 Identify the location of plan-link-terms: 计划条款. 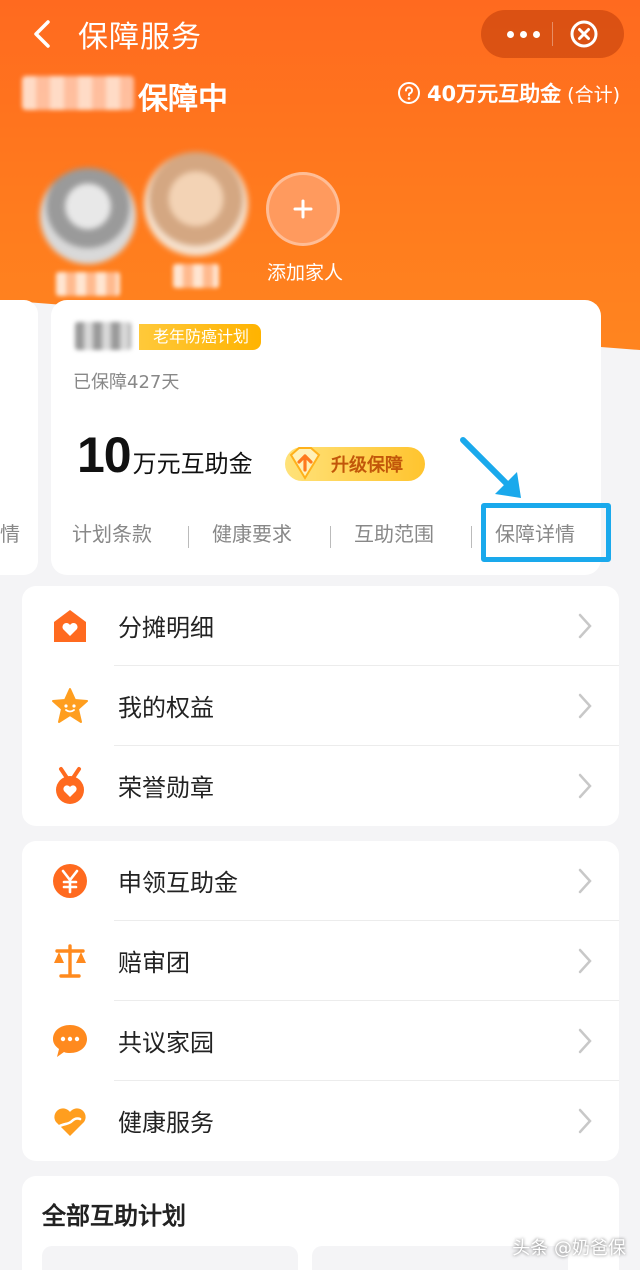
(112, 532).